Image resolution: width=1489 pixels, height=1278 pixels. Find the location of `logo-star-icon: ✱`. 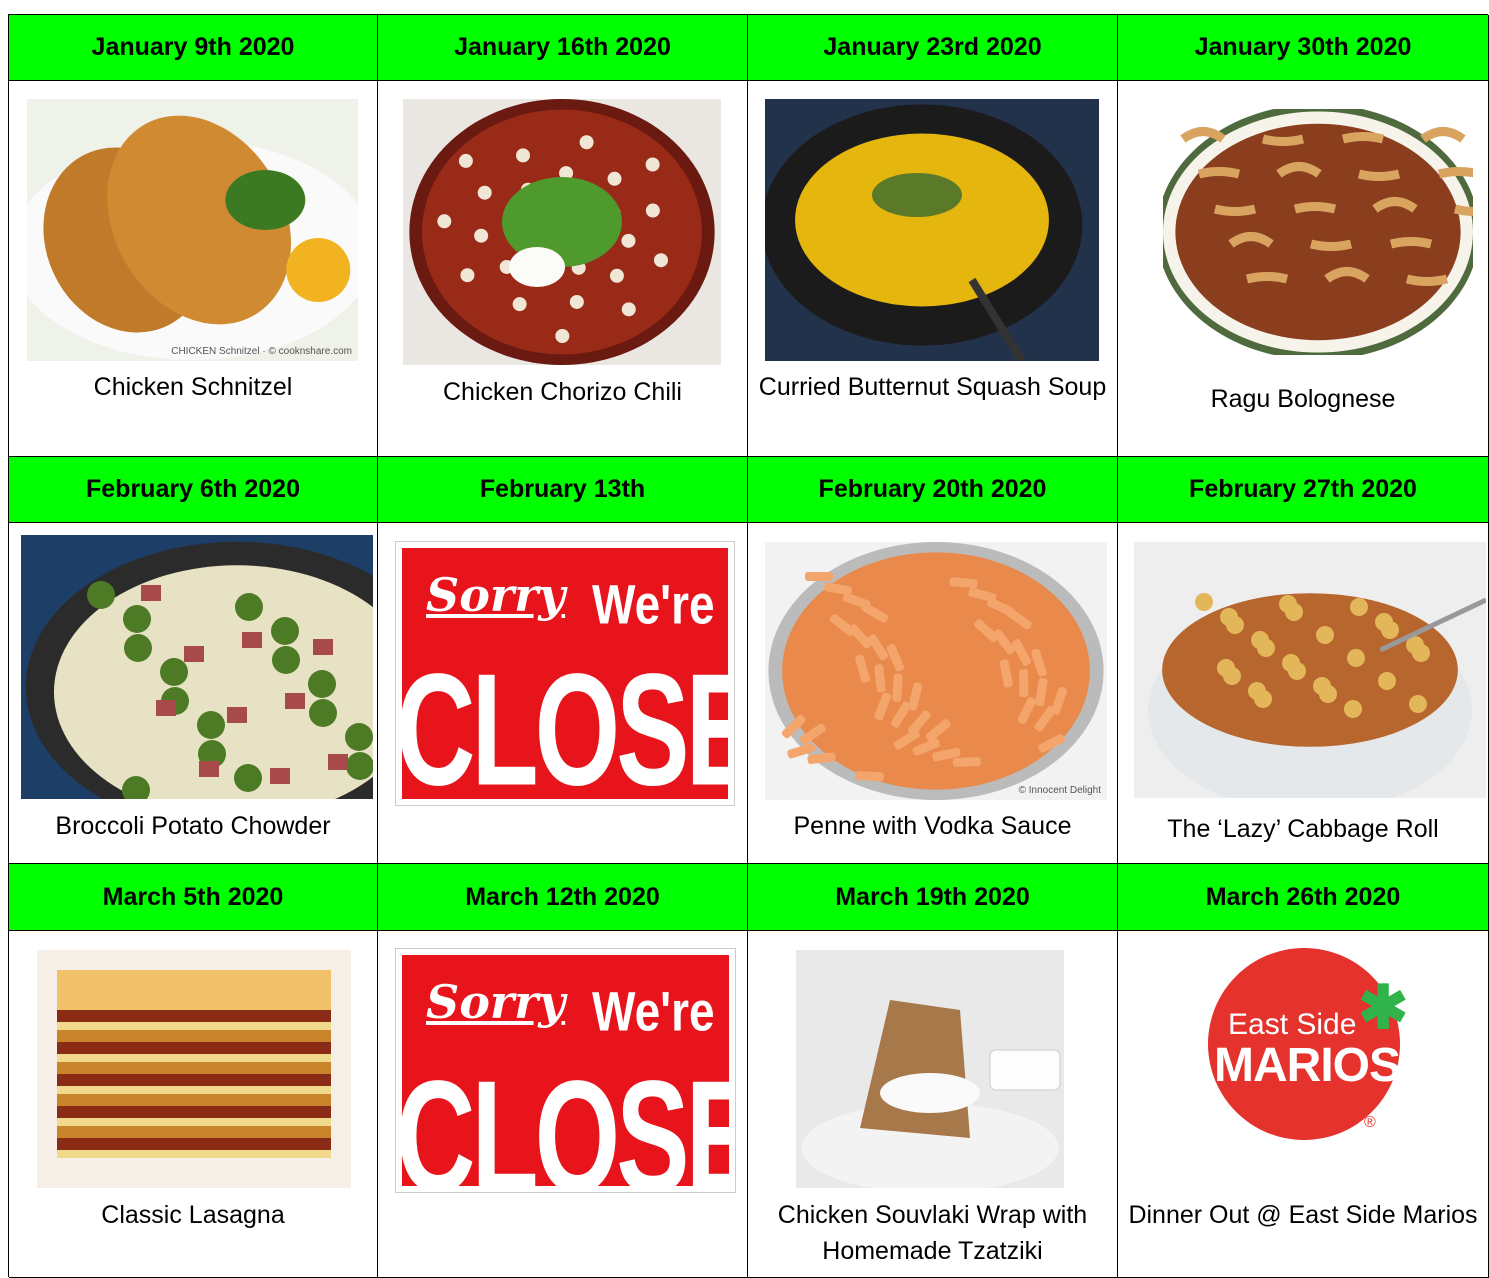

logo-star-icon: ✱ is located at coordinates (1383, 1007).